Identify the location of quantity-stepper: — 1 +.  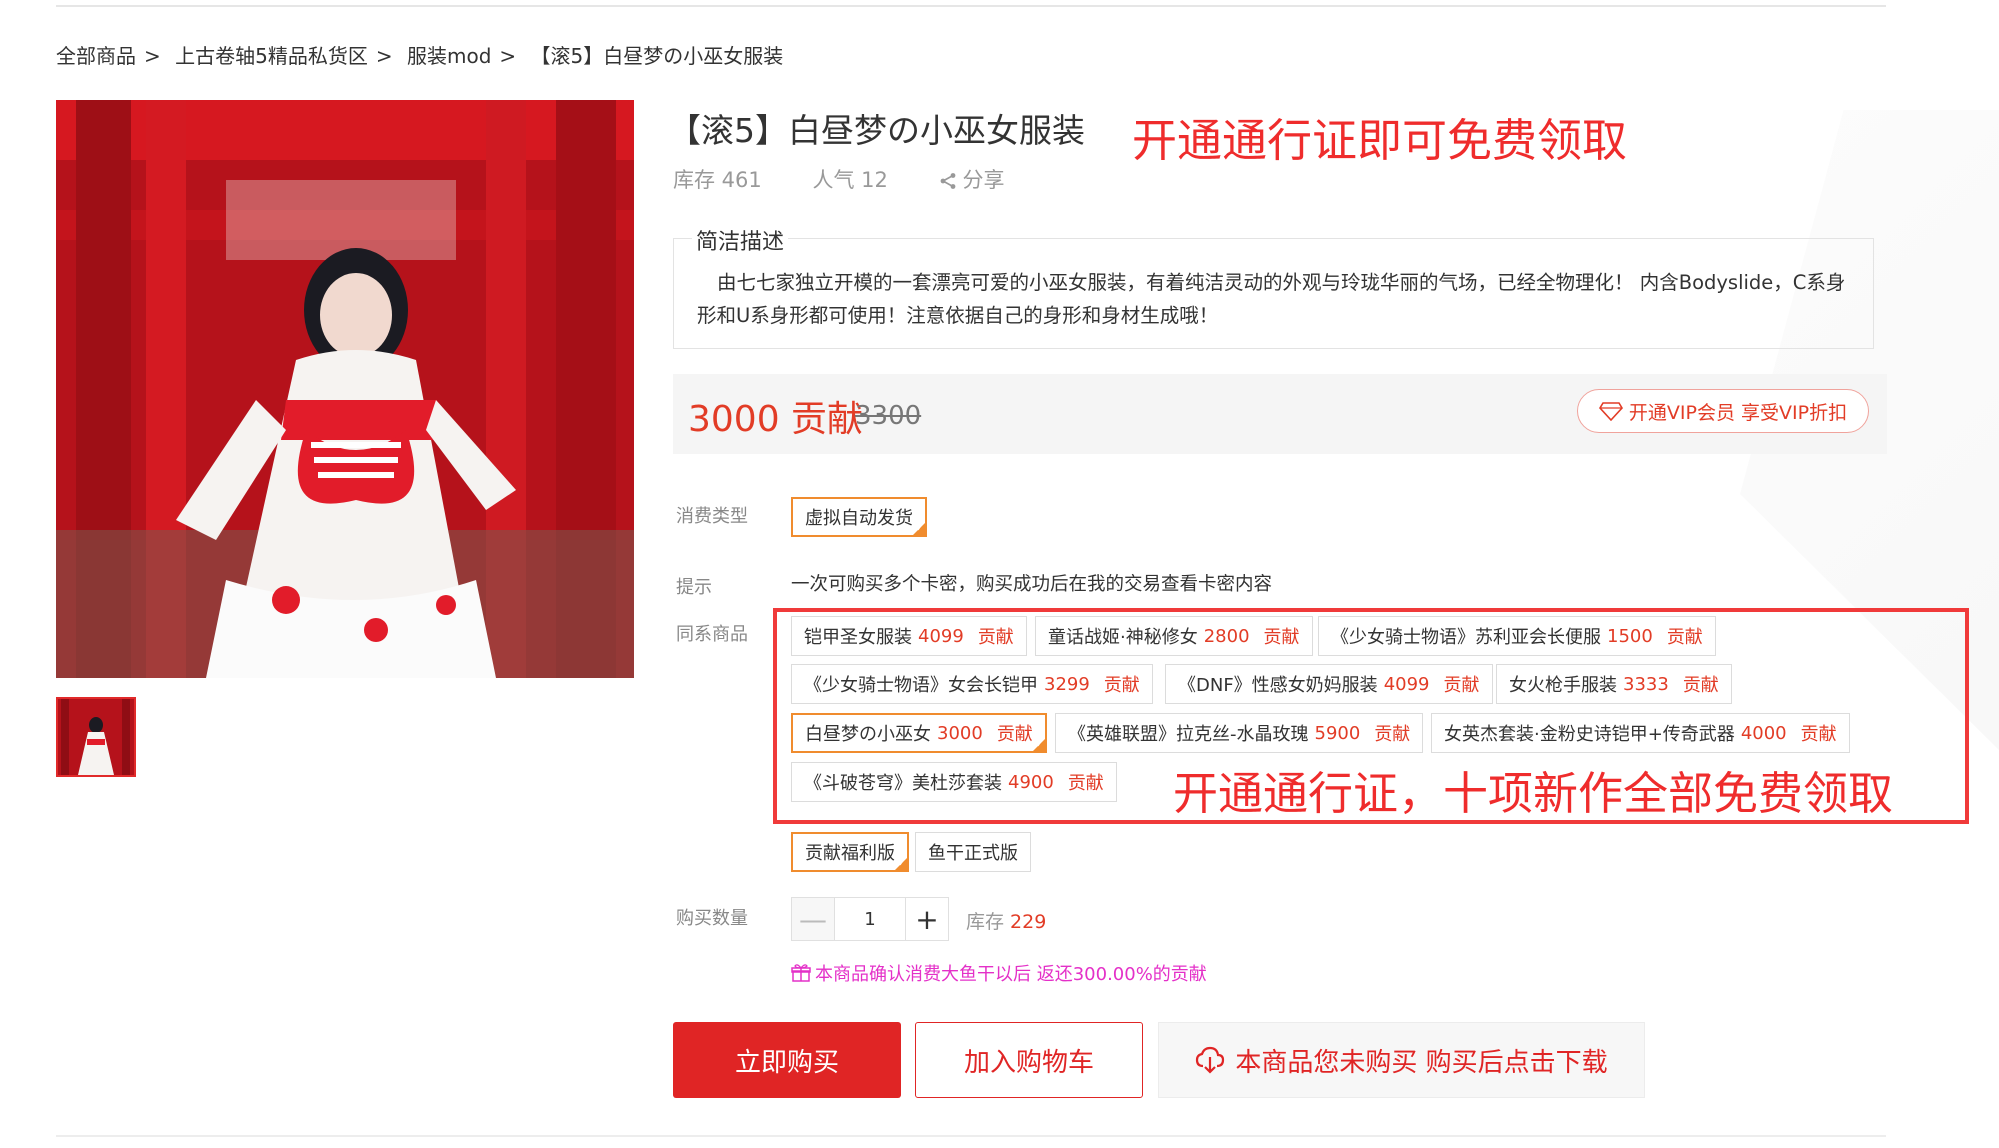
(870, 919).